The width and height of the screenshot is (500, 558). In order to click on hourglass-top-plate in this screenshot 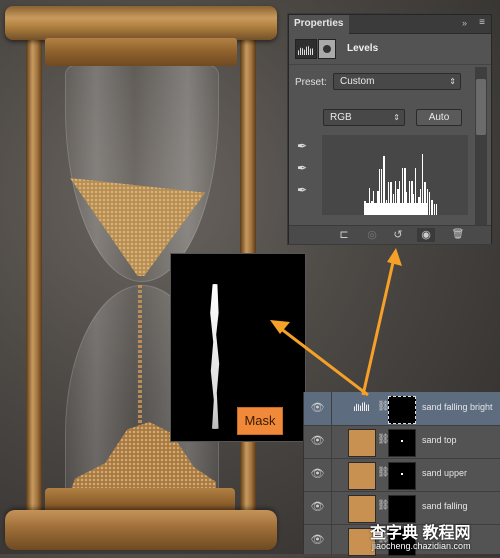, I will do `click(141, 23)`.